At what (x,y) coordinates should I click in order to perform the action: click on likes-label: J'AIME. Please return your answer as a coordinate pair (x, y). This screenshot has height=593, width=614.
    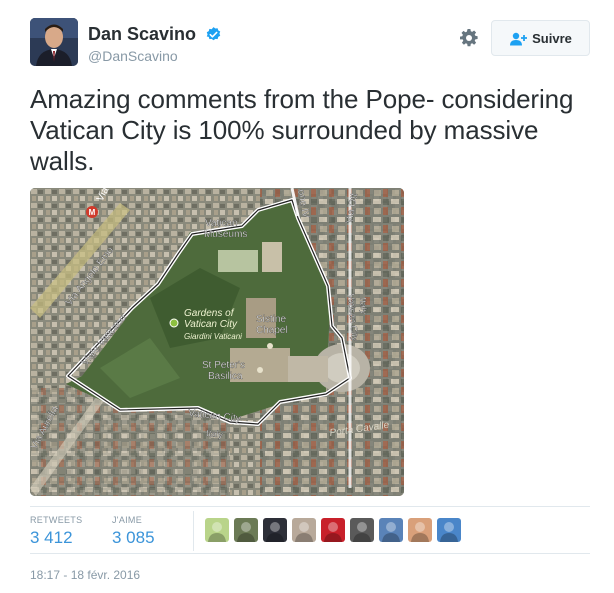
    Looking at the image, I should click on (127, 520).